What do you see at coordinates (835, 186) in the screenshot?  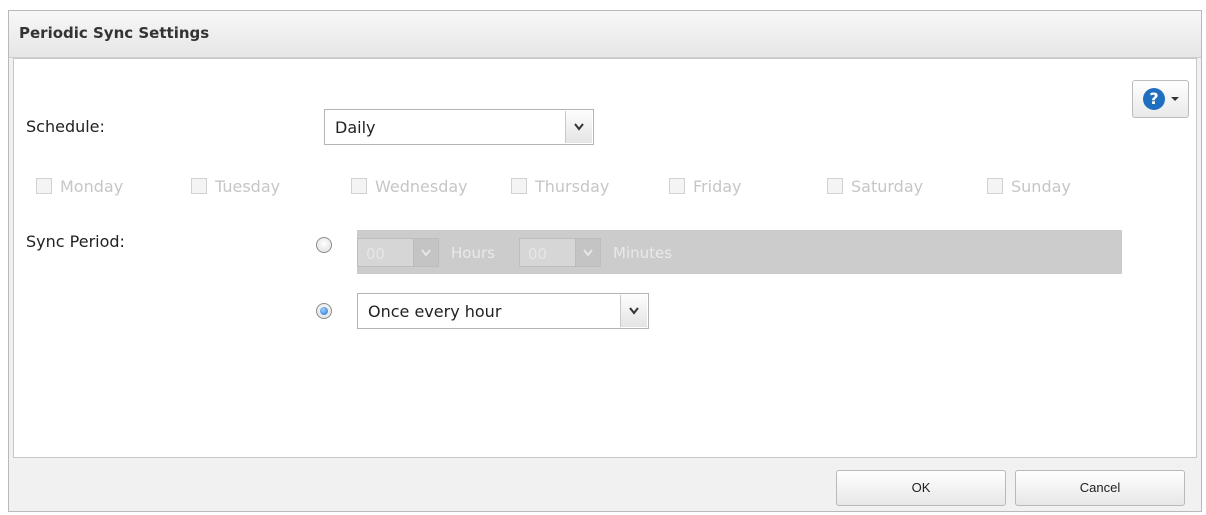 I see `saturday-checkbox` at bounding box center [835, 186].